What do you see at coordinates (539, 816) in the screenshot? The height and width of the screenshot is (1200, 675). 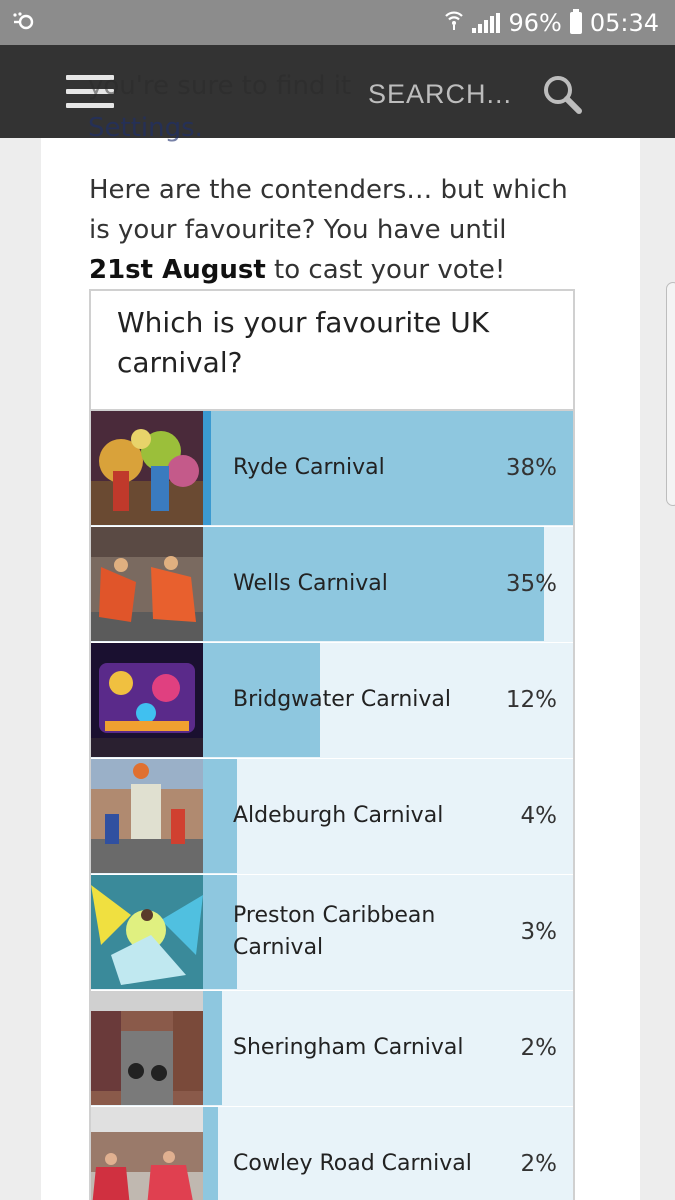 I see `poll-option-percent: 4%` at bounding box center [539, 816].